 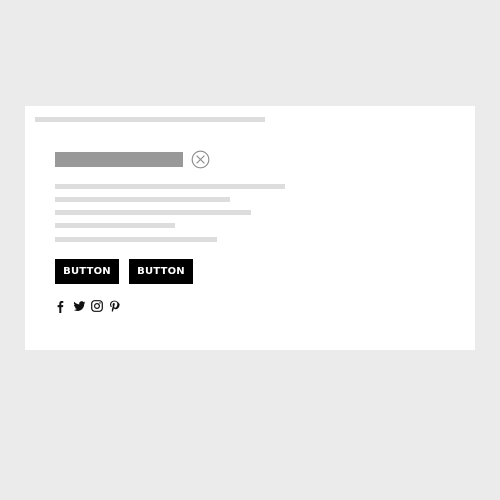 What do you see at coordinates (97, 306) in the screenshot?
I see `instagram-icon` at bounding box center [97, 306].